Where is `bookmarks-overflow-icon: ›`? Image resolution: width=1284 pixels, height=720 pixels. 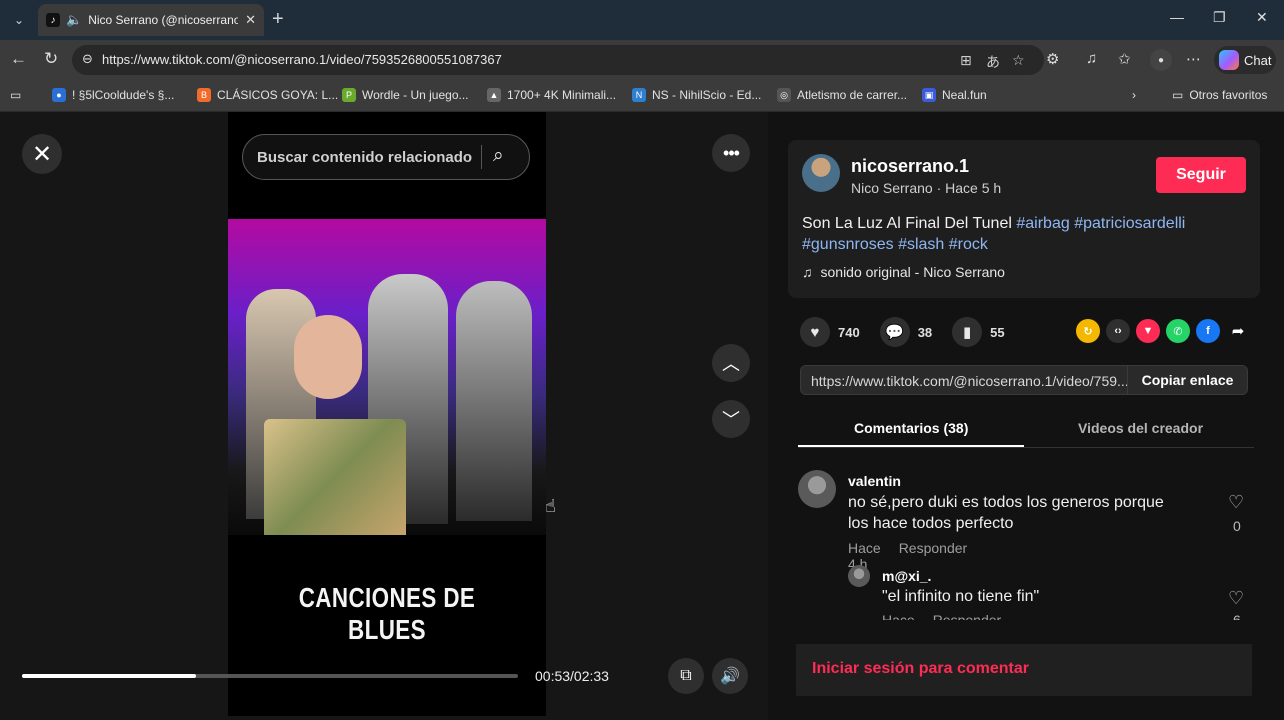 bookmarks-overflow-icon: › is located at coordinates (1134, 95).